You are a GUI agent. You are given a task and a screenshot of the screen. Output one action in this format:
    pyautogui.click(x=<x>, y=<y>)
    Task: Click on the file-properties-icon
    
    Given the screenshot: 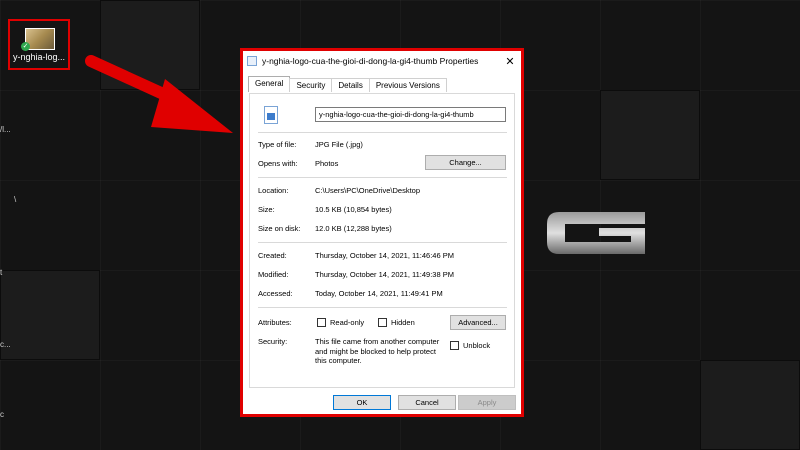 What is the action you would take?
    pyautogui.click(x=252, y=61)
    